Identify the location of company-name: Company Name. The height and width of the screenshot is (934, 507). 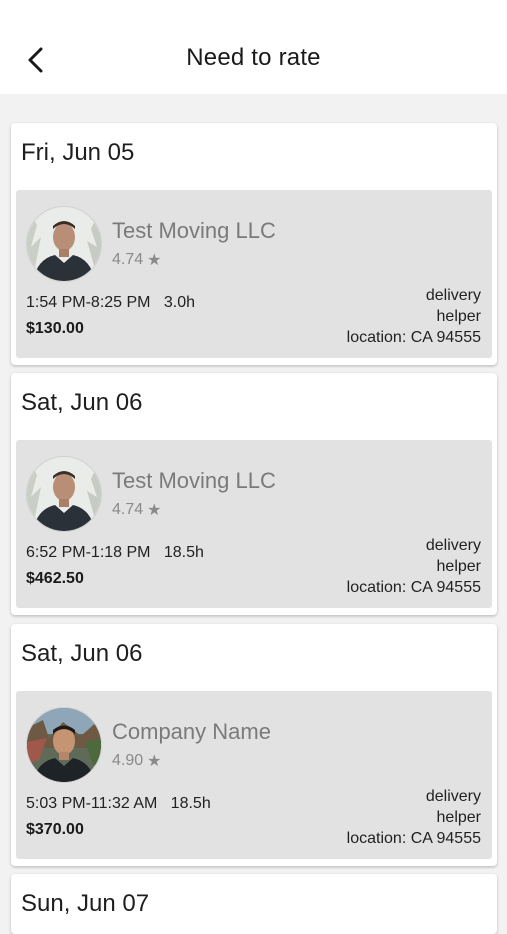
(191, 731).